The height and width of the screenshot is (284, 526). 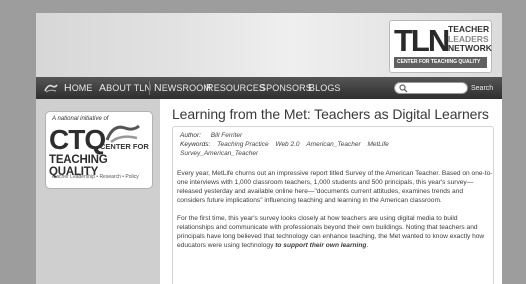 I want to click on keyword-link: Survey_American_Teacher, so click(x=219, y=153).